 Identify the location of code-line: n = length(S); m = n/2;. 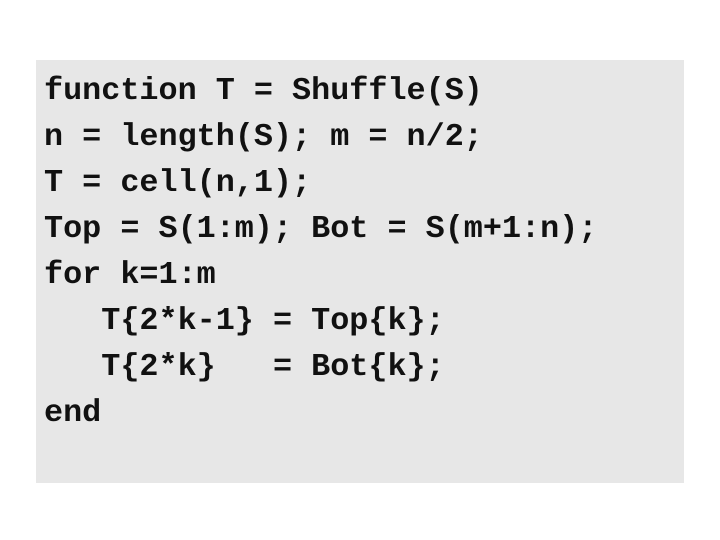
(263, 137).